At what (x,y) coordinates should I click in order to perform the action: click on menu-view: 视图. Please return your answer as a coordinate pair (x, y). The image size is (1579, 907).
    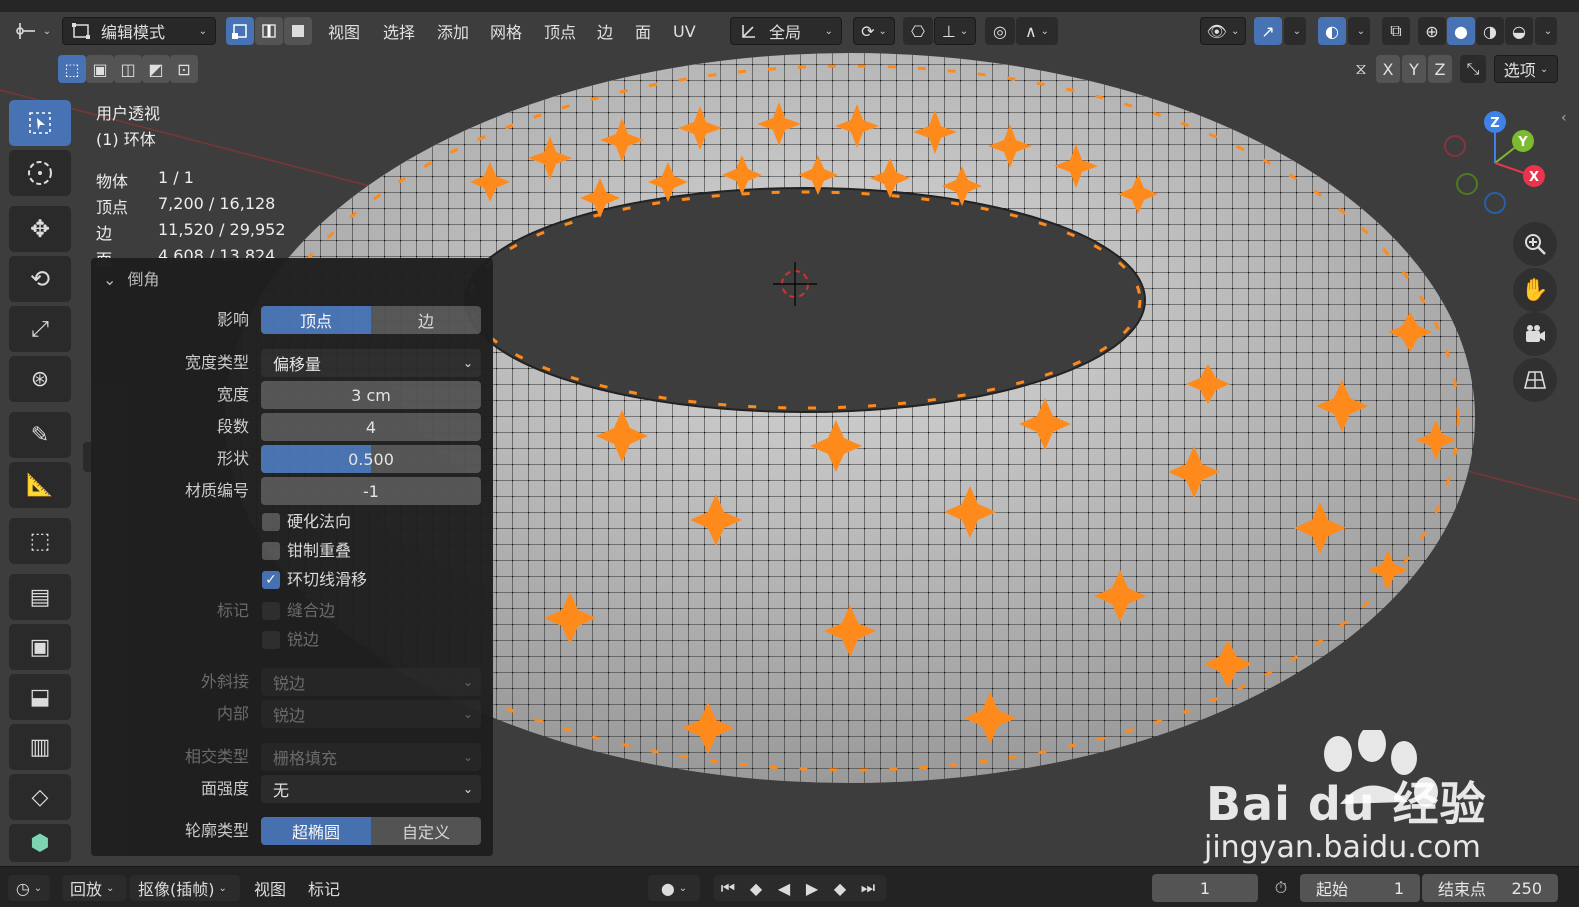
    Looking at the image, I should click on (344, 31).